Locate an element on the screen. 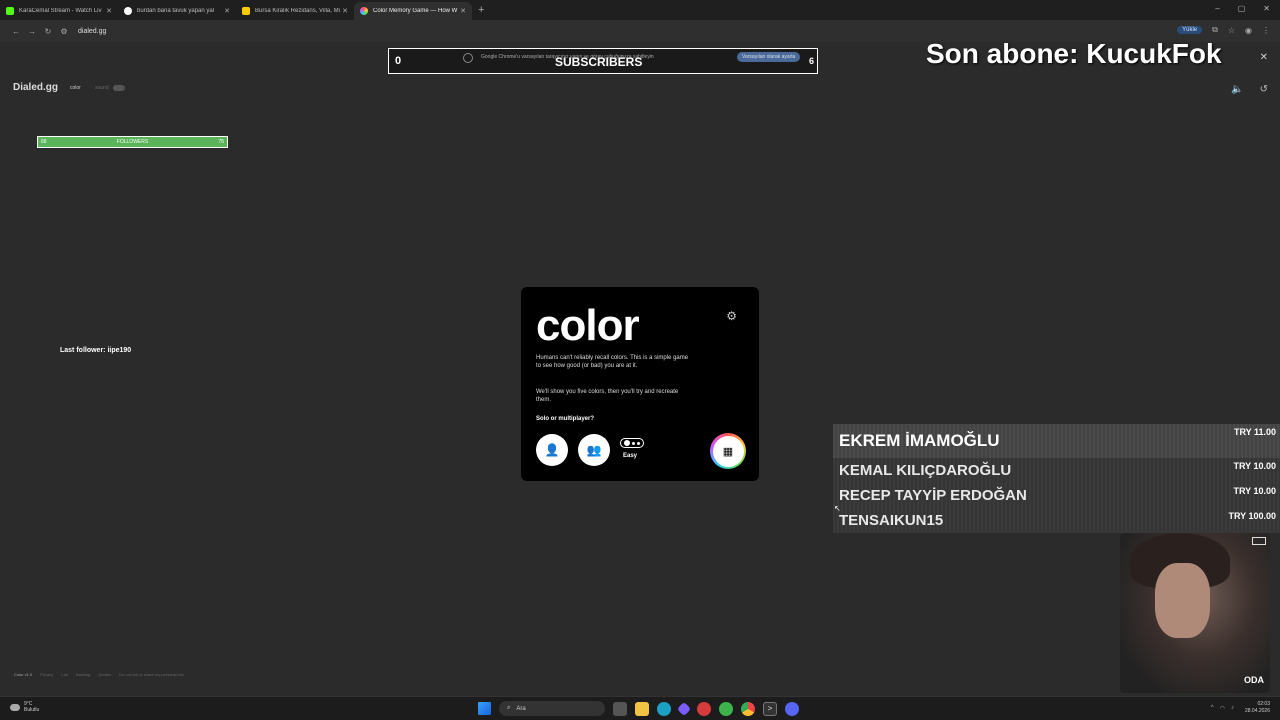 This screenshot has width=1280, height=720. donation-row: EKREM İMAMOĞLU TRY 11.00 is located at coordinates (1056, 441).